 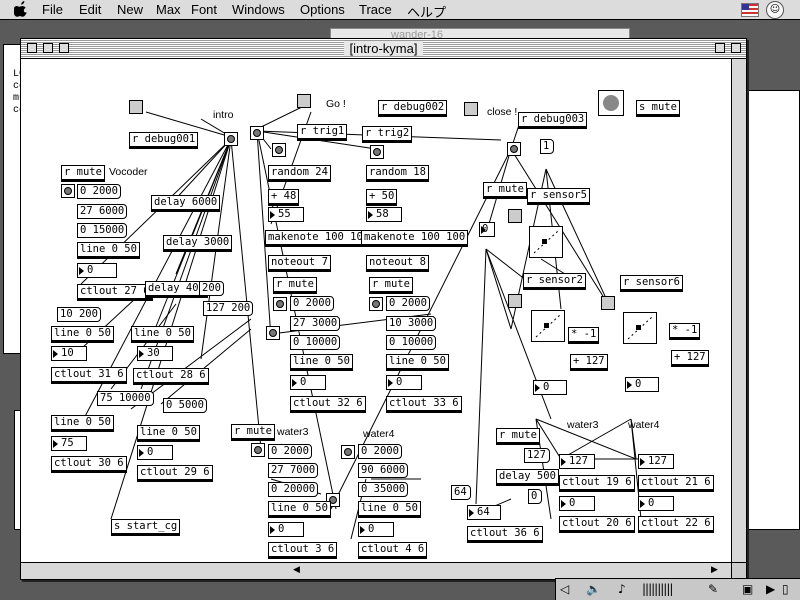 I want to click on horizontal-scrollbar: ◀ ▶, so click(x=383, y=570).